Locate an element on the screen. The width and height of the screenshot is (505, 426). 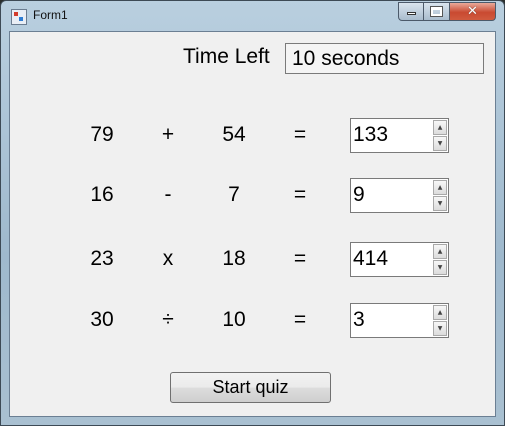
difference-answer-value: 9 is located at coordinates (359, 195).